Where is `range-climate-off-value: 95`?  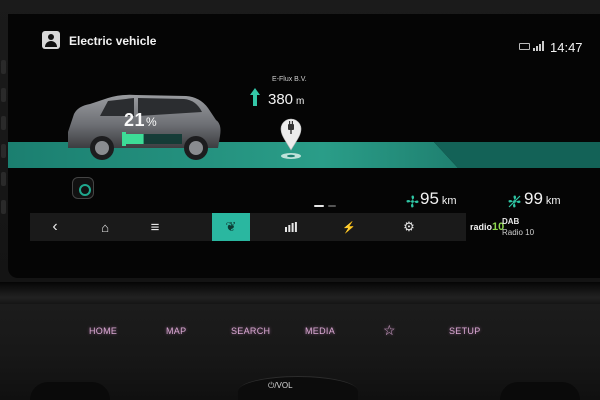
range-climate-off-value: 95 is located at coordinates (429, 198).